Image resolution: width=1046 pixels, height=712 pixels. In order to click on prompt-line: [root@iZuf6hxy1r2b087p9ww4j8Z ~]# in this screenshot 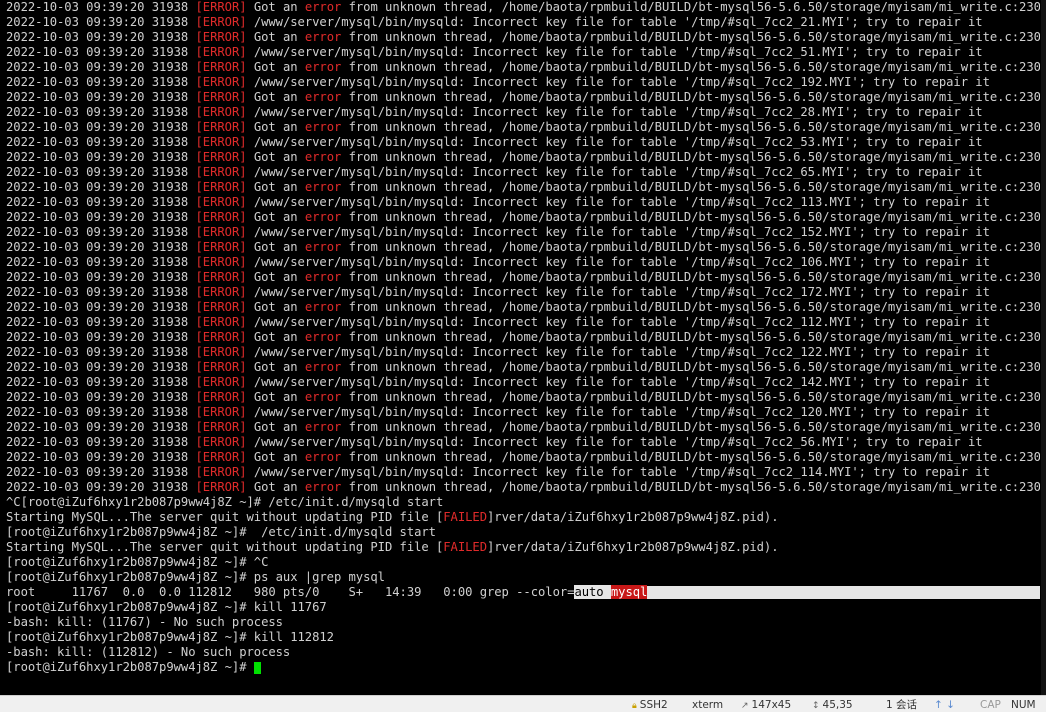, I will do `click(523, 667)`.